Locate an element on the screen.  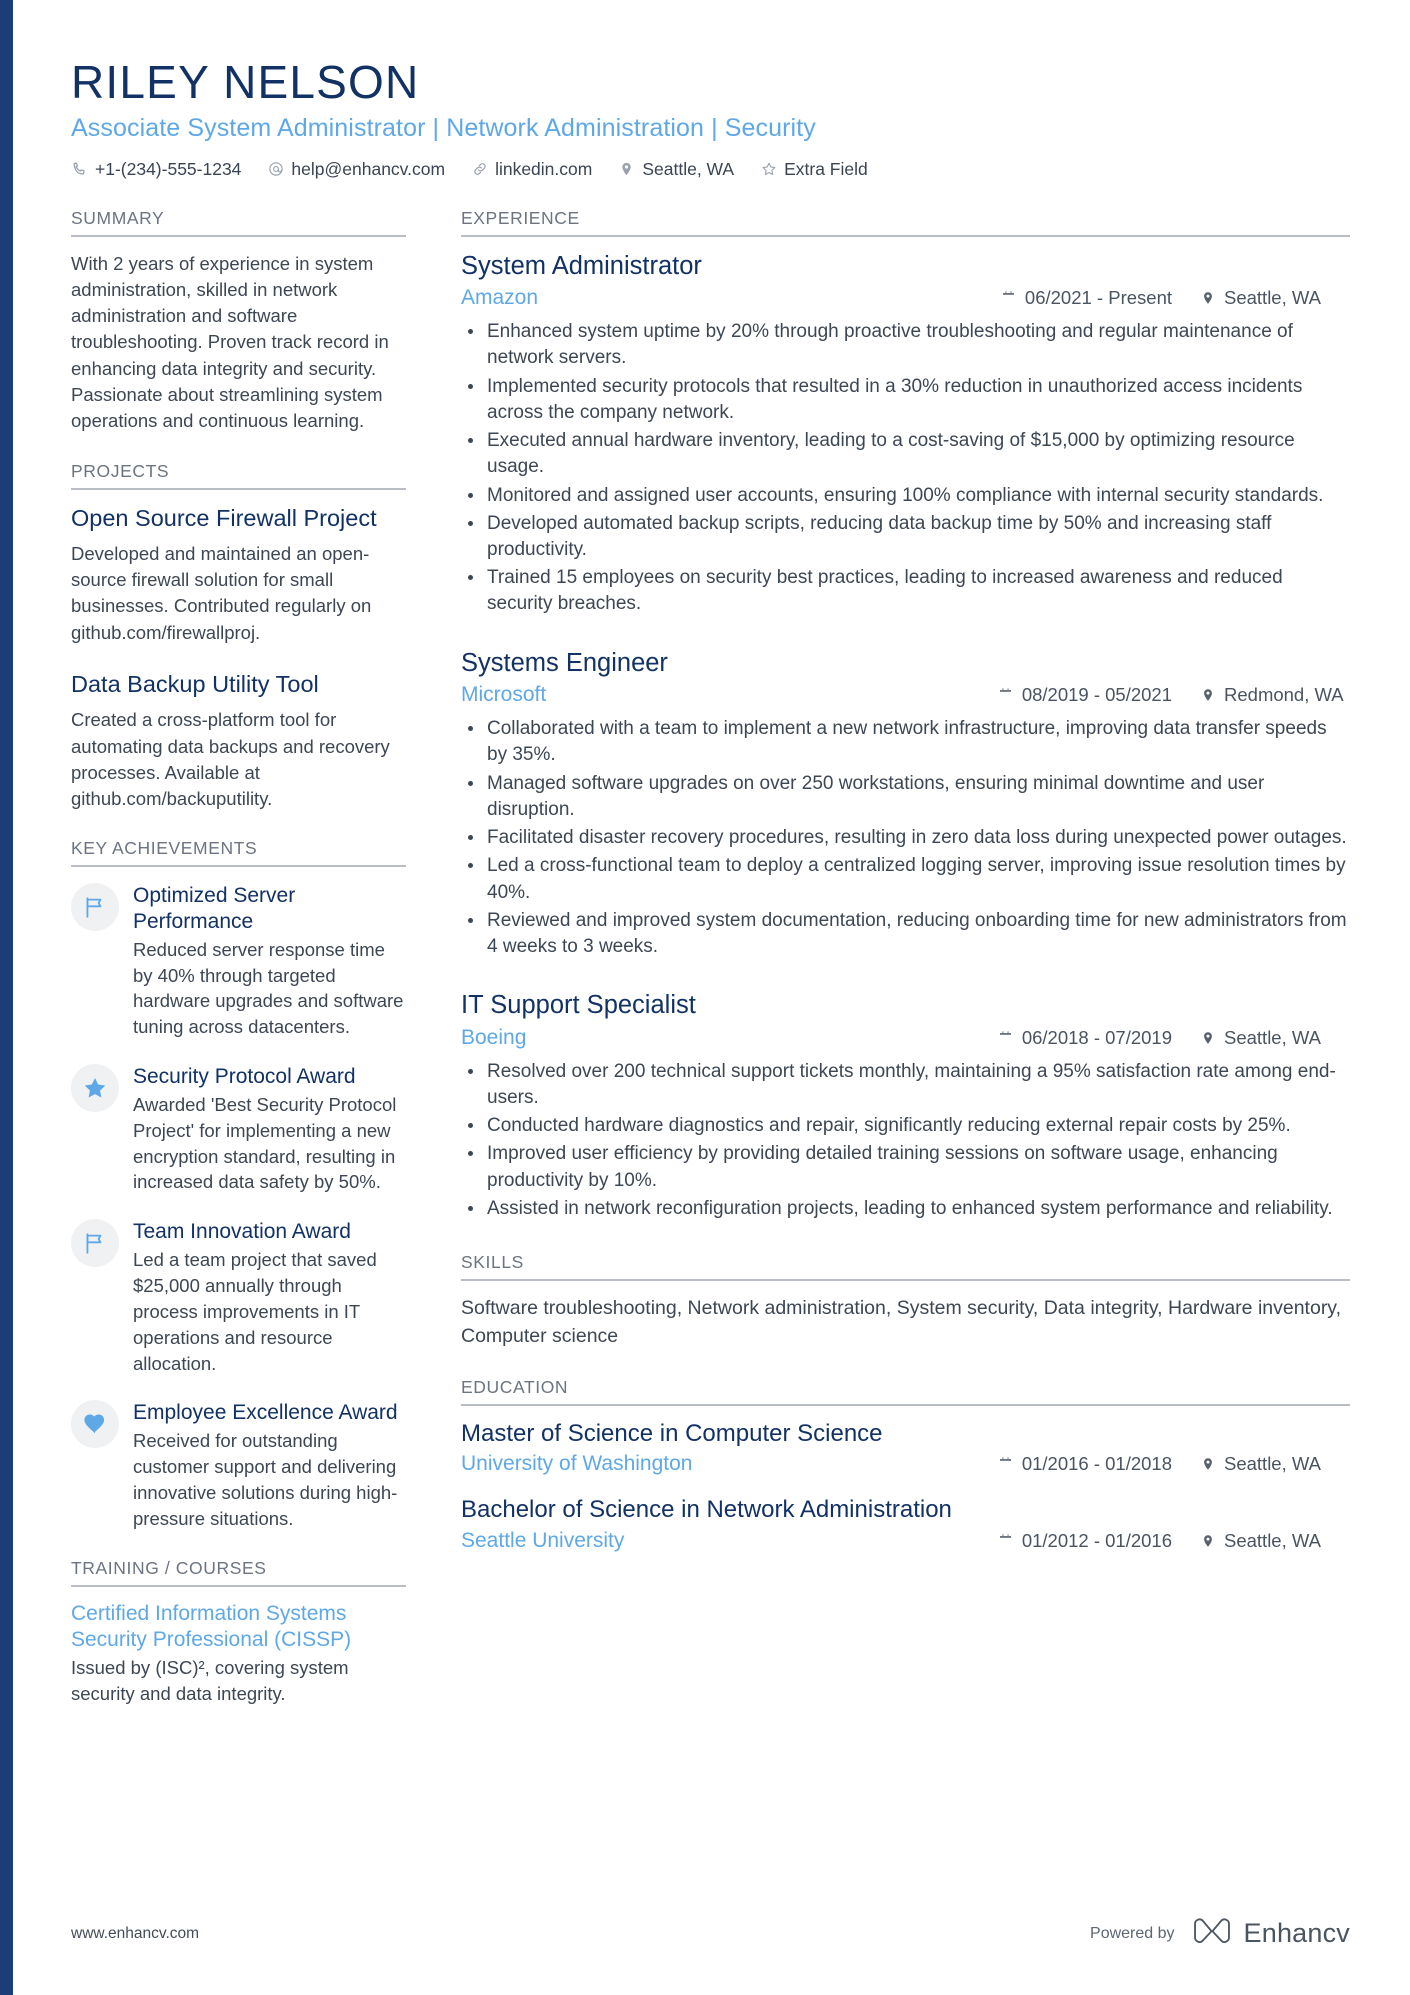
project-name: Open Source Firewall Project is located at coordinates (224, 517).